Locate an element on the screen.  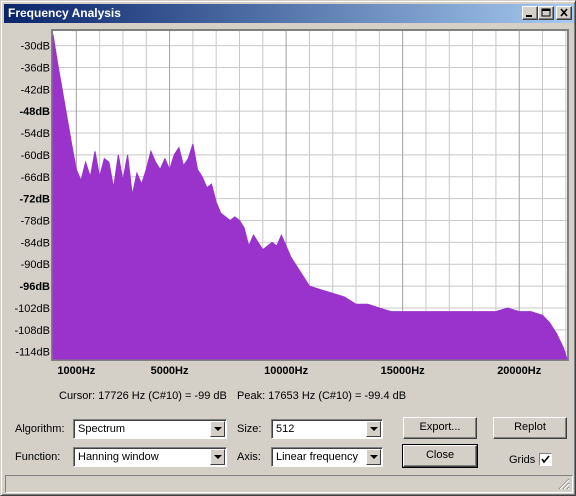
replot-button: Replot is located at coordinates (530, 428).